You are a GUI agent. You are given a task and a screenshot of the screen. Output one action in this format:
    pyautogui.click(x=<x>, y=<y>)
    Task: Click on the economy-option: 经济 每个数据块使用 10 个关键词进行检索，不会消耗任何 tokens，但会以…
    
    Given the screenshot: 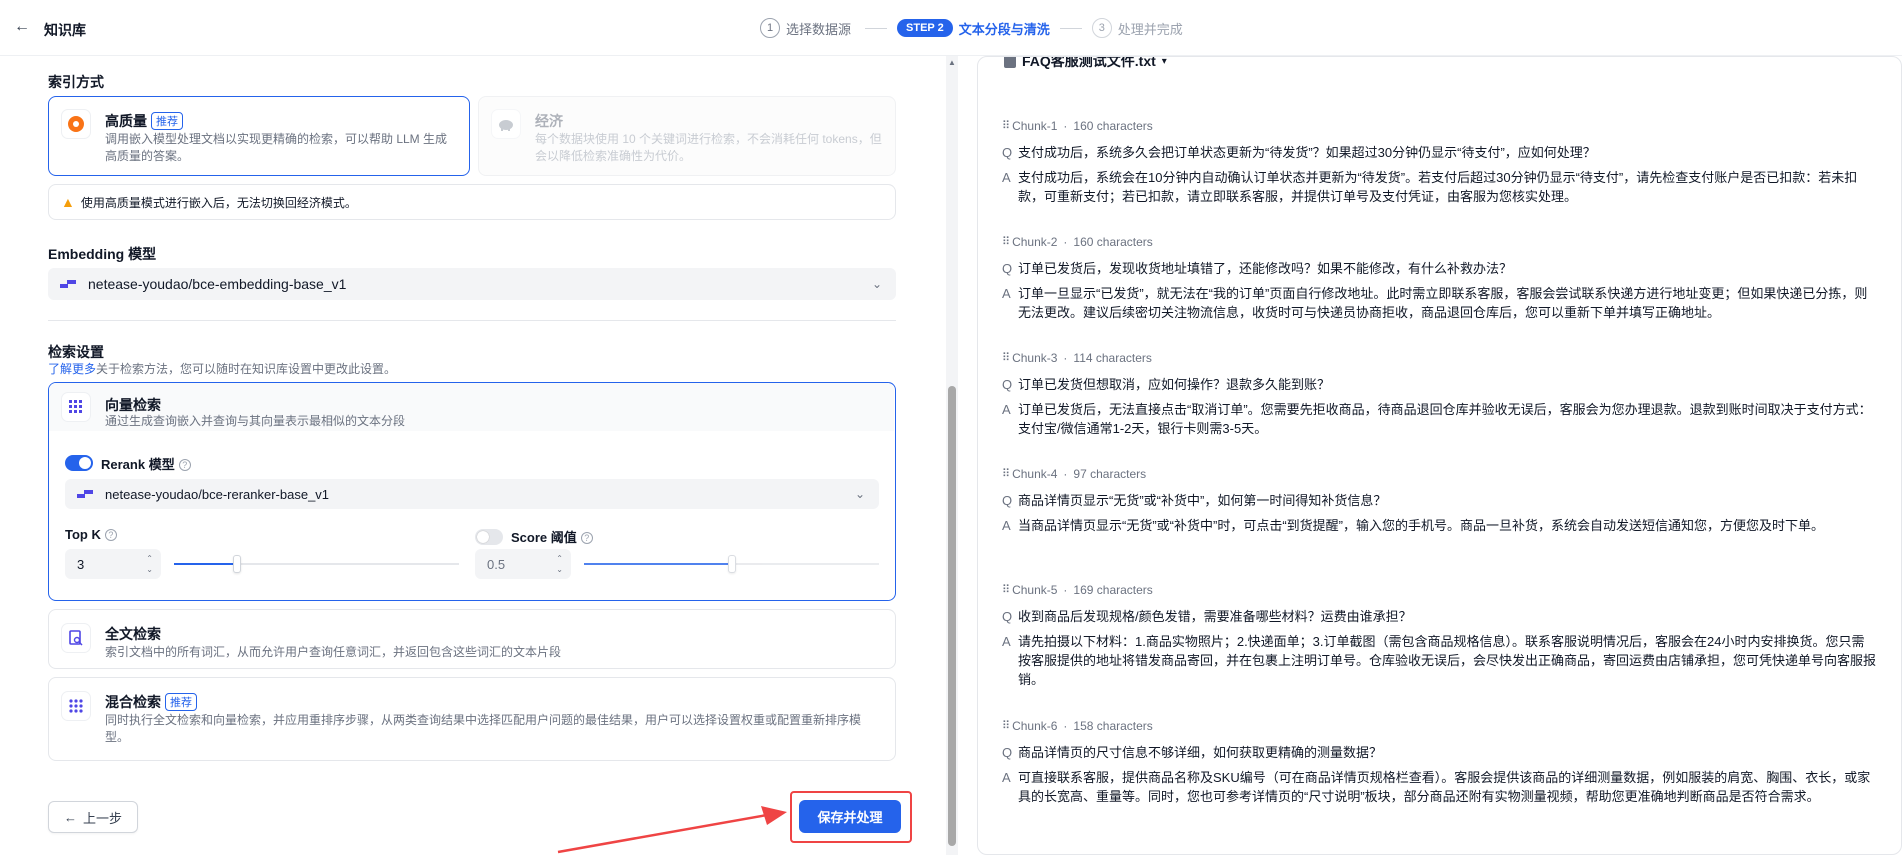 What is the action you would take?
    pyautogui.click(x=687, y=136)
    